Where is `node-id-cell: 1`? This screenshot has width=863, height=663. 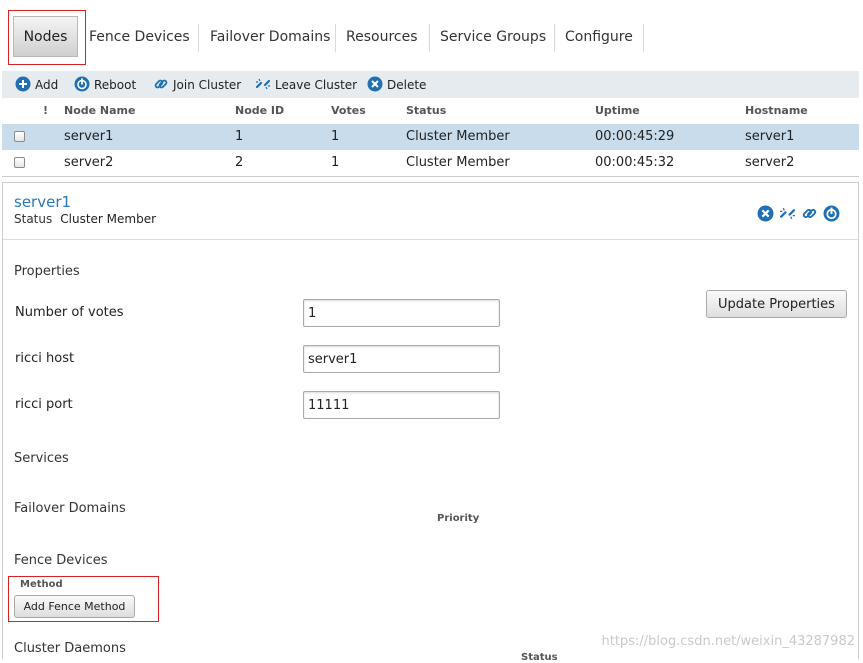
node-id-cell: 1 is located at coordinates (239, 136).